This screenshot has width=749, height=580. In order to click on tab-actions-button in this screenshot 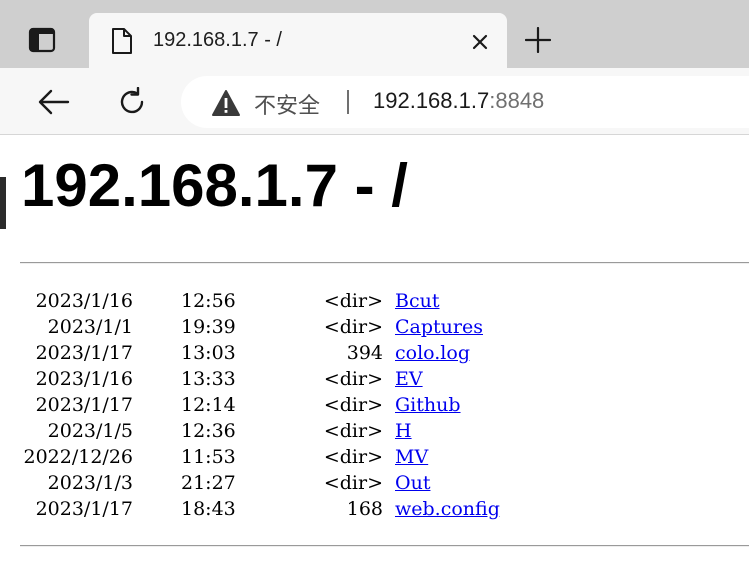, I will do `click(42, 40)`.